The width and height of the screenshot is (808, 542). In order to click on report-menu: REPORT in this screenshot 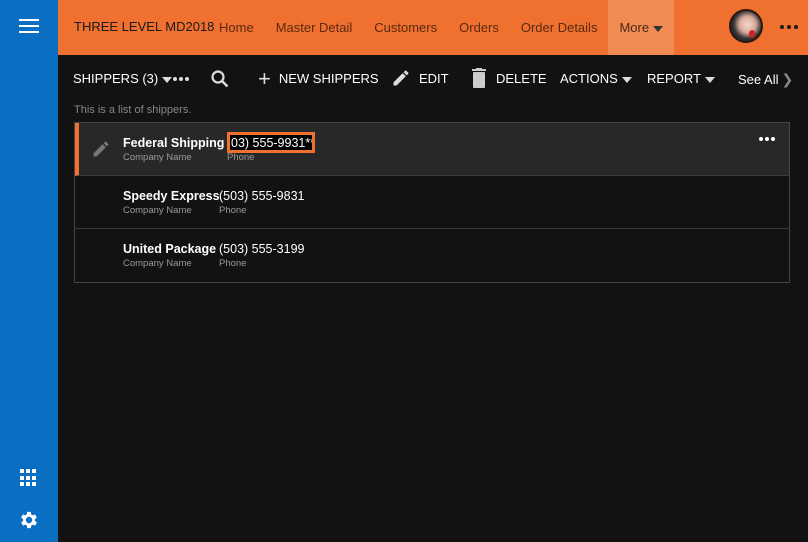, I will do `click(681, 79)`.